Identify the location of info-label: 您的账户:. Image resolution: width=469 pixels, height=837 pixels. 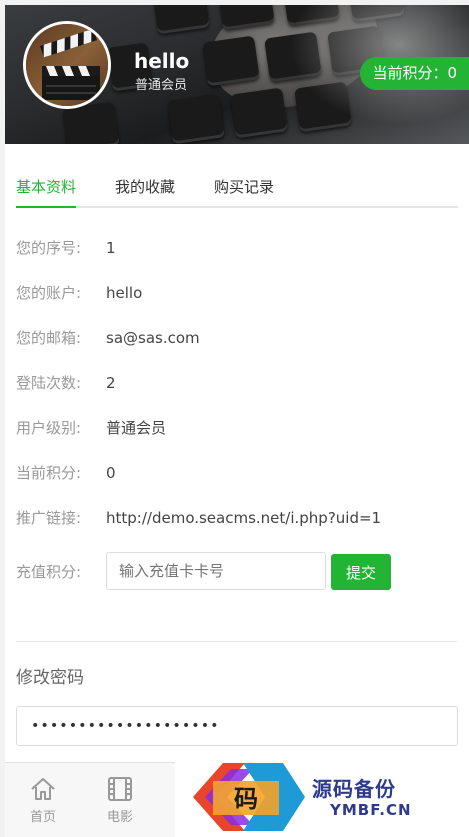
(49, 293).